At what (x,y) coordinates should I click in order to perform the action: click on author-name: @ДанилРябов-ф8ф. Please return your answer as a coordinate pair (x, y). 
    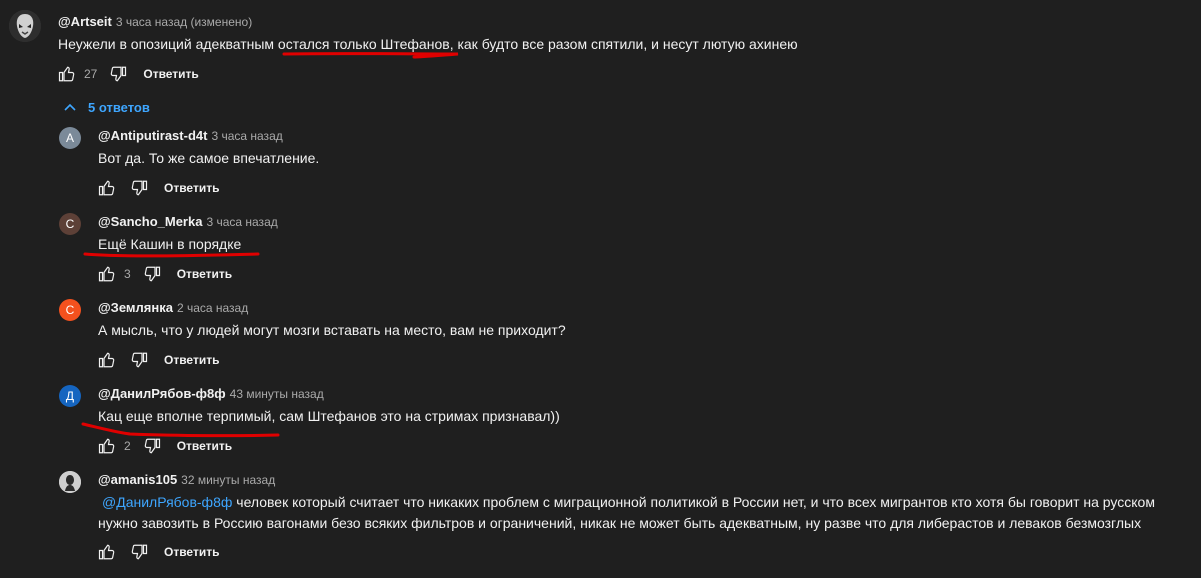
    Looking at the image, I should click on (162, 393).